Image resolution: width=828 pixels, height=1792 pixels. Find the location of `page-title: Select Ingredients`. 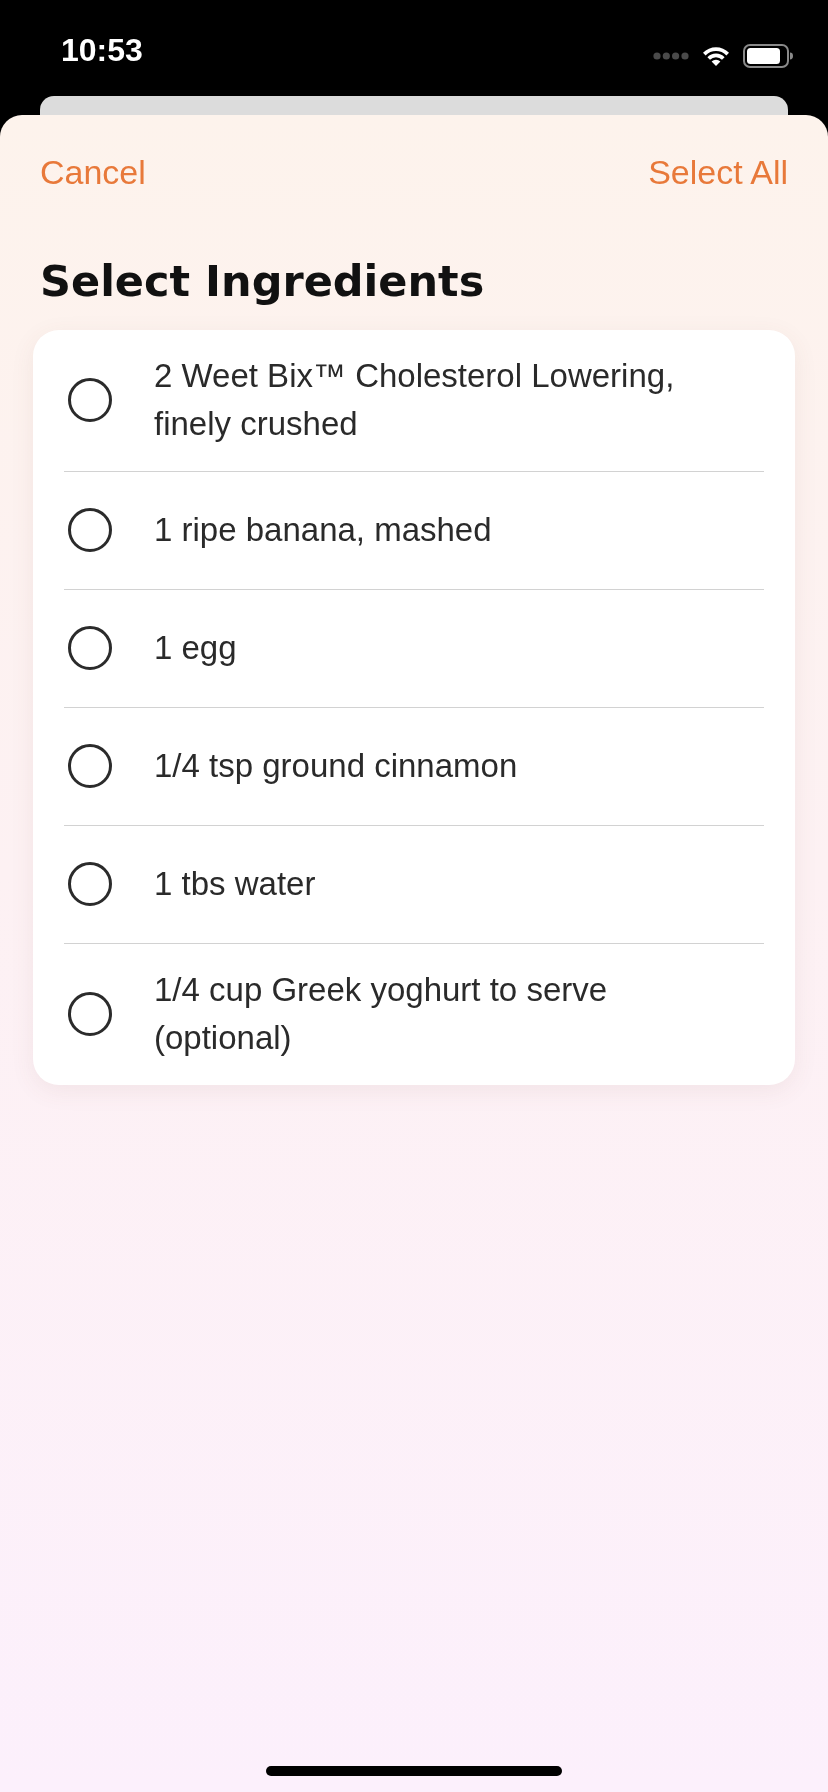

page-title: Select Ingredients is located at coordinates (263, 281).